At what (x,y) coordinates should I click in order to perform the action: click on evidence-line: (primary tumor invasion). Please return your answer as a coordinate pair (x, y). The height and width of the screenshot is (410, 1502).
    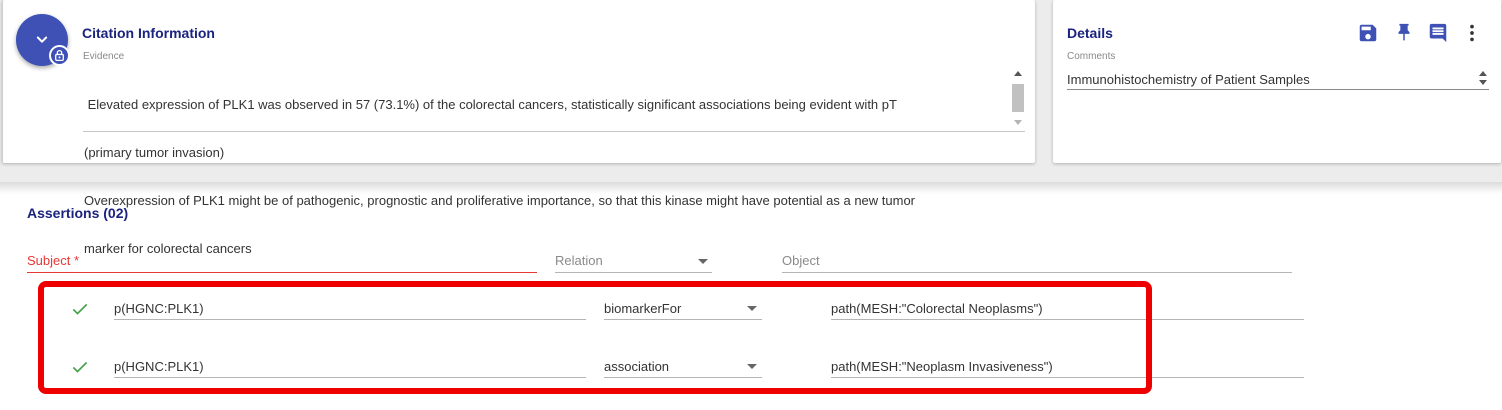
    Looking at the image, I should click on (154, 152).